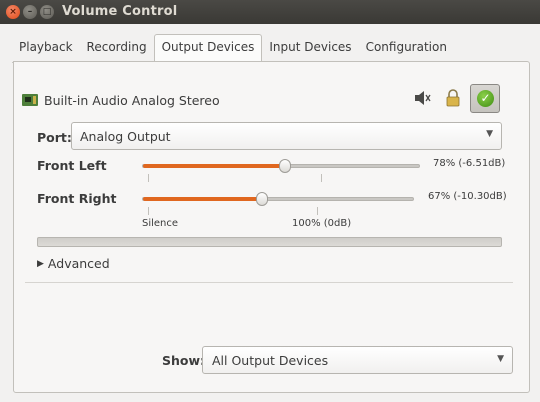  What do you see at coordinates (116, 49) in the screenshot?
I see `tab-recording: Recording` at bounding box center [116, 49].